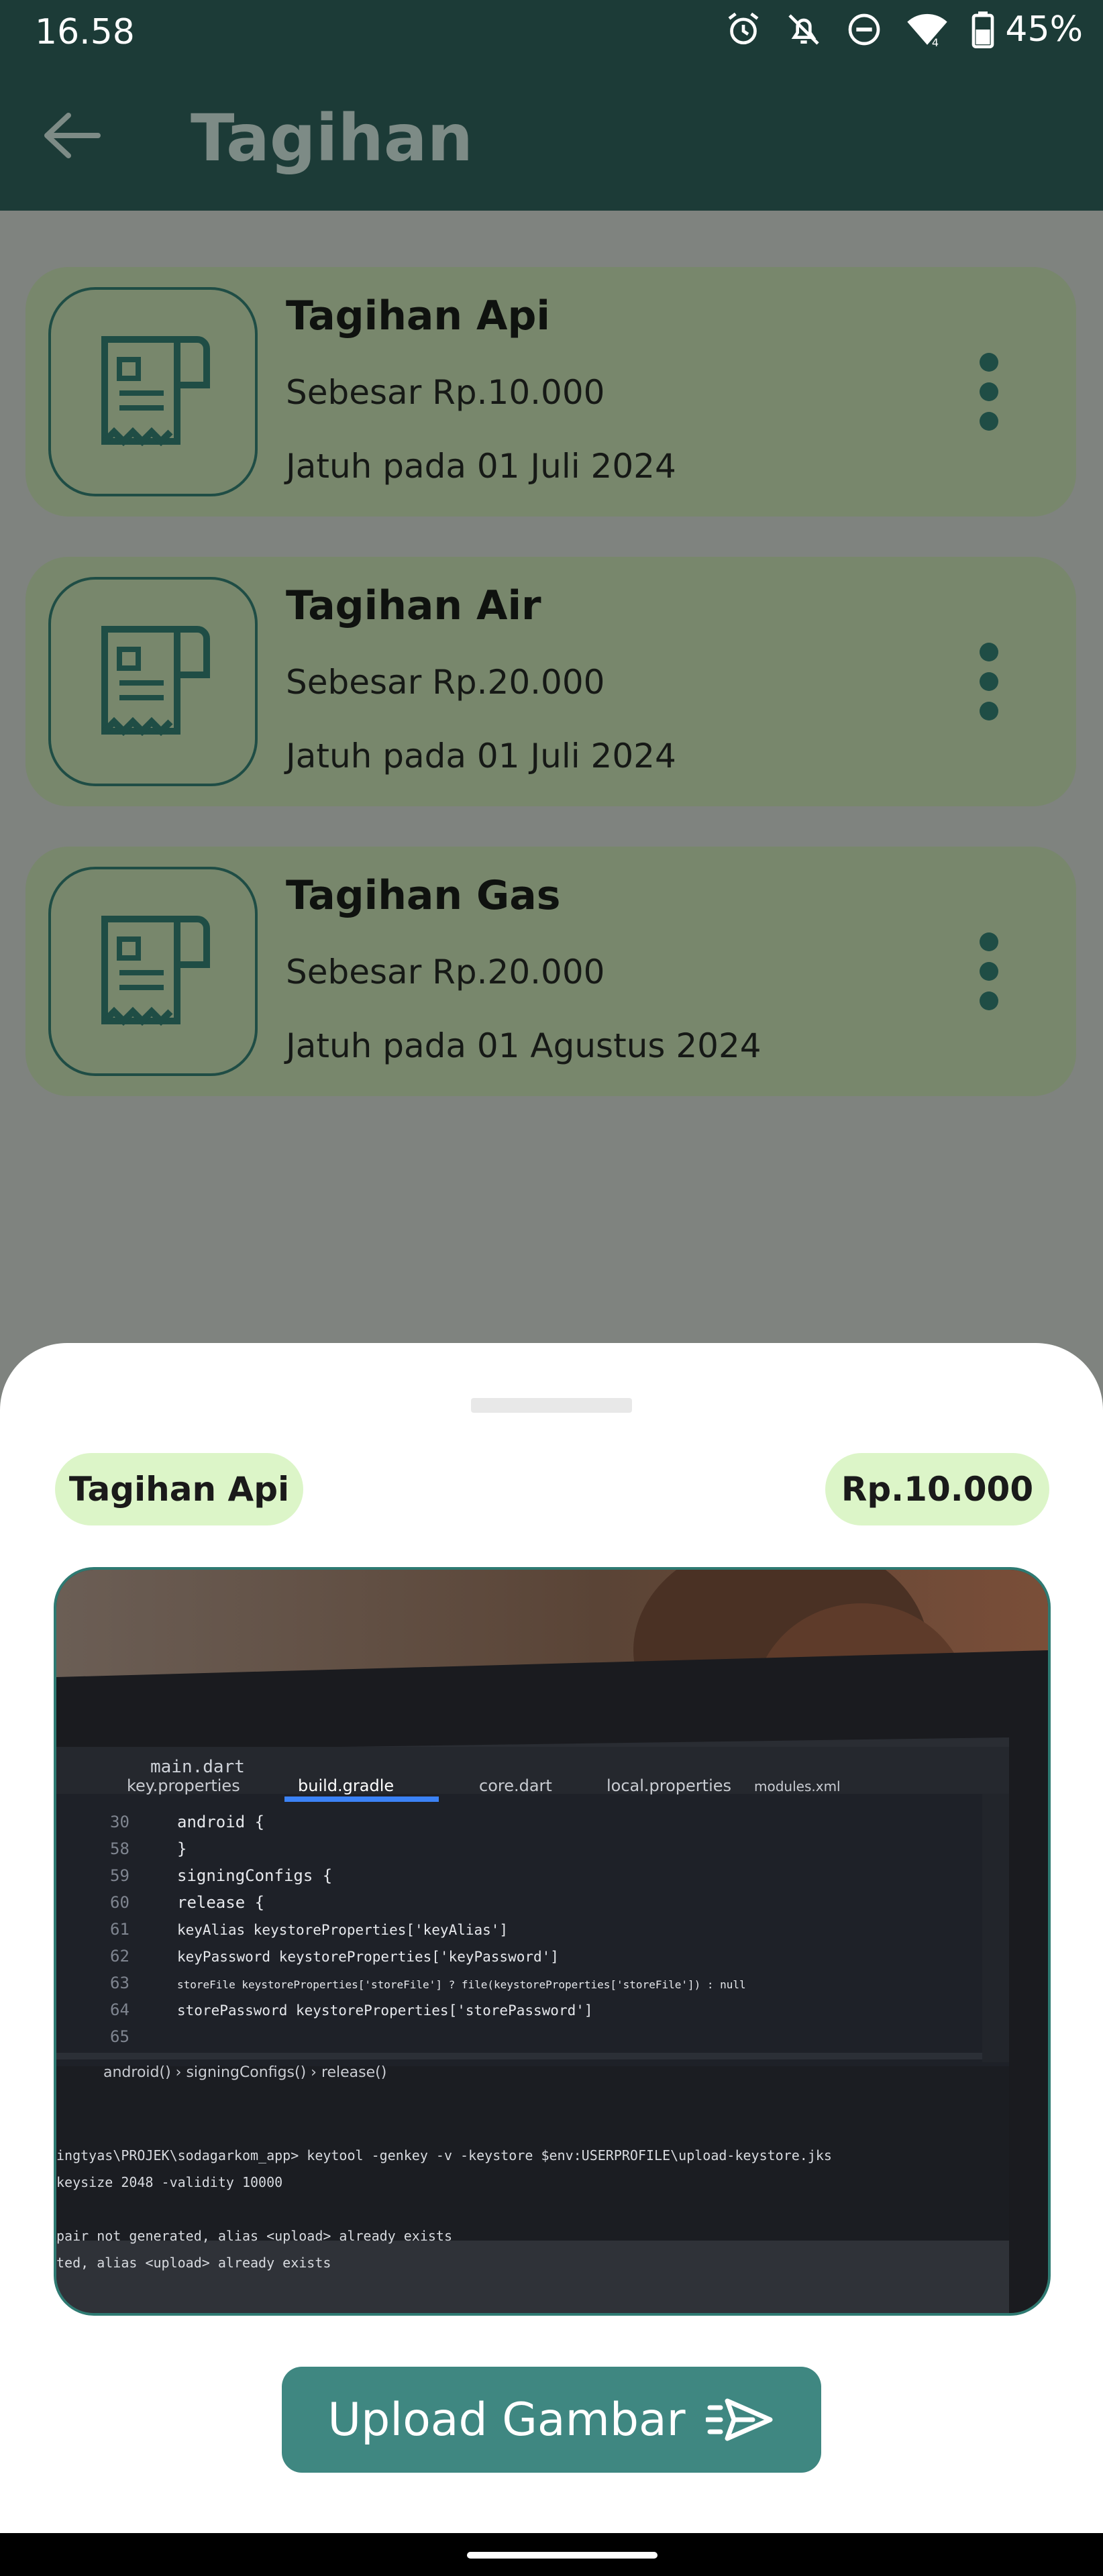 Image resolution: width=1103 pixels, height=2576 pixels. I want to click on line-number: 65, so click(120, 2036).